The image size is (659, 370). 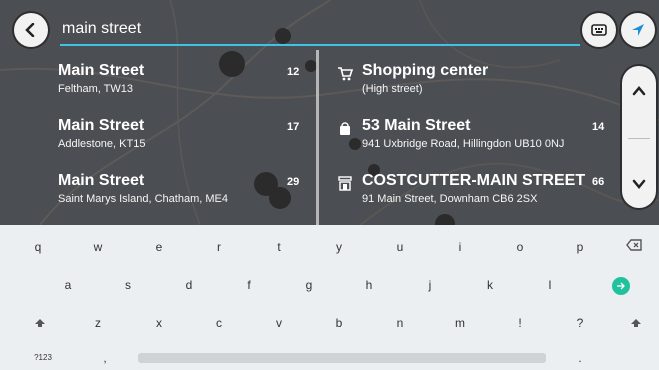 What do you see at coordinates (400, 247) in the screenshot?
I see `key-u: u` at bounding box center [400, 247].